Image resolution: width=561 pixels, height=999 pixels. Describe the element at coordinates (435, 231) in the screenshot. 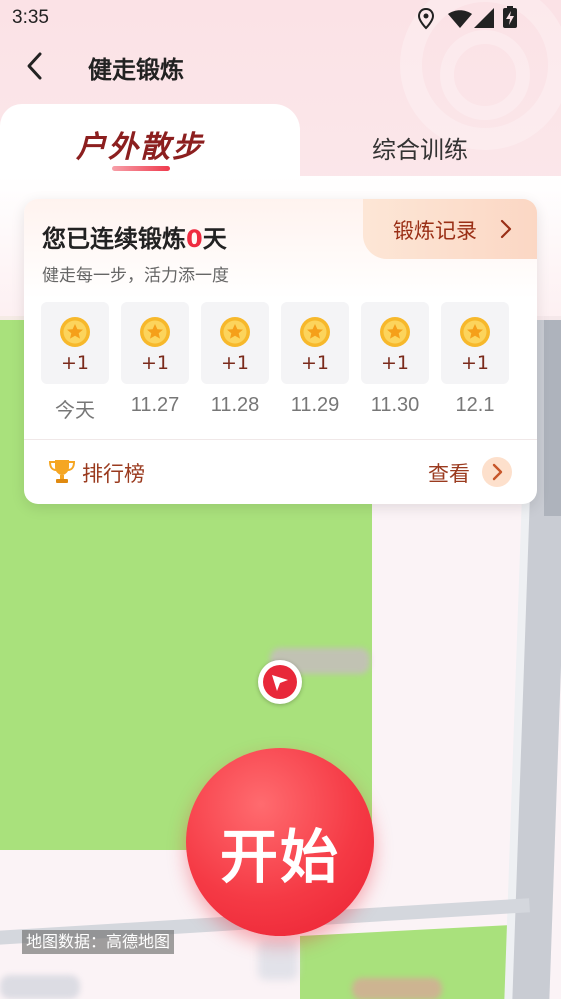

I see `exercise-record-label: 锻炼记录` at that location.